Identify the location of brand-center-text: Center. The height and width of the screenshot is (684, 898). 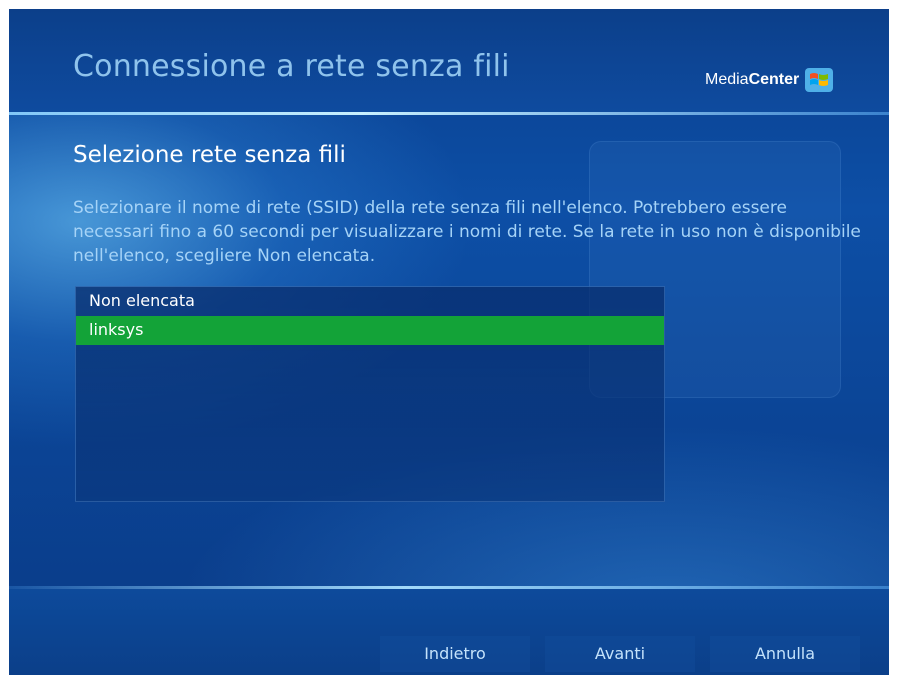
(774, 79).